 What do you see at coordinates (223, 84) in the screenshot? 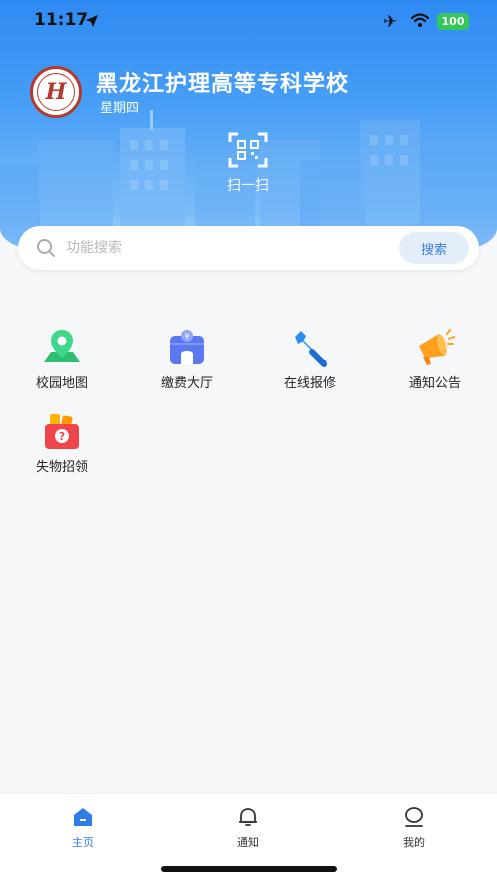
I see `school-name: 黑龙江护理高等专科学校` at bounding box center [223, 84].